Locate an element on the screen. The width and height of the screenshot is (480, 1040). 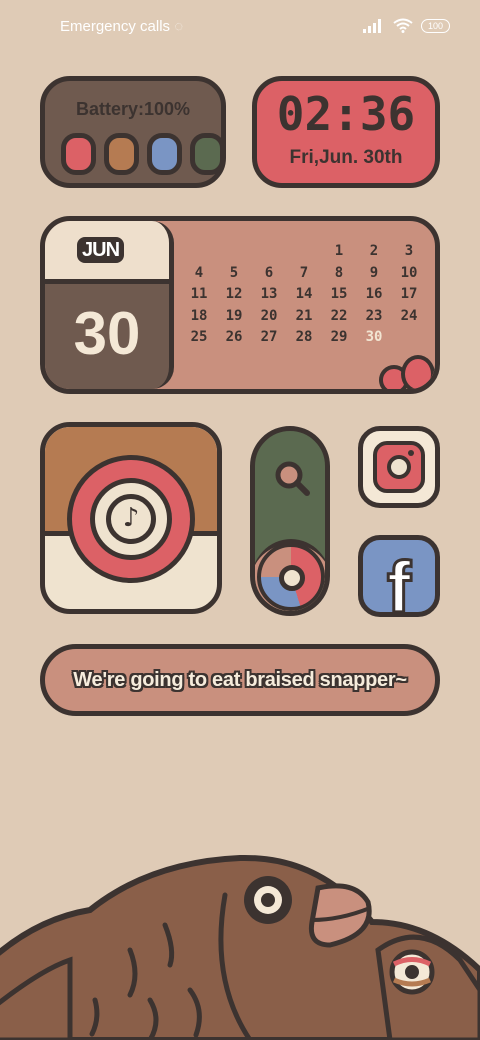
calendar-day-cell: 20 is located at coordinates (269, 315).